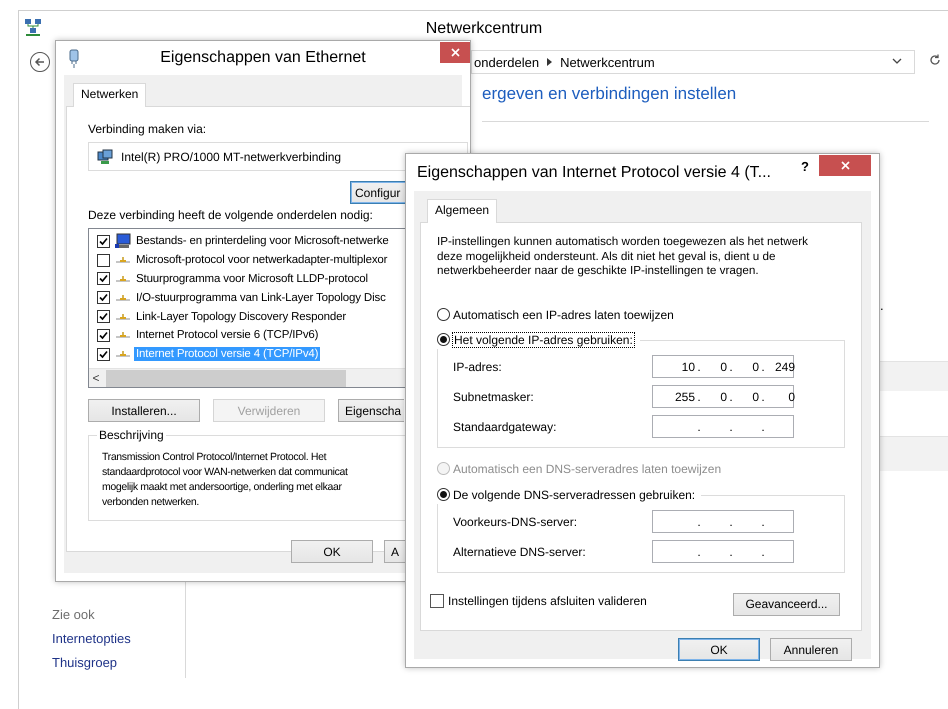  I want to click on option-label: Automatisch een IP-adres laten toewijzen, so click(563, 315).